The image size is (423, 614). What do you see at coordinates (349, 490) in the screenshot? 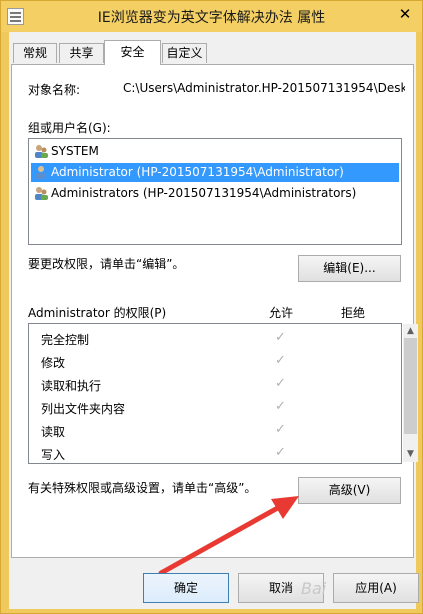
I see `advanced-button: 高级(V)` at bounding box center [349, 490].